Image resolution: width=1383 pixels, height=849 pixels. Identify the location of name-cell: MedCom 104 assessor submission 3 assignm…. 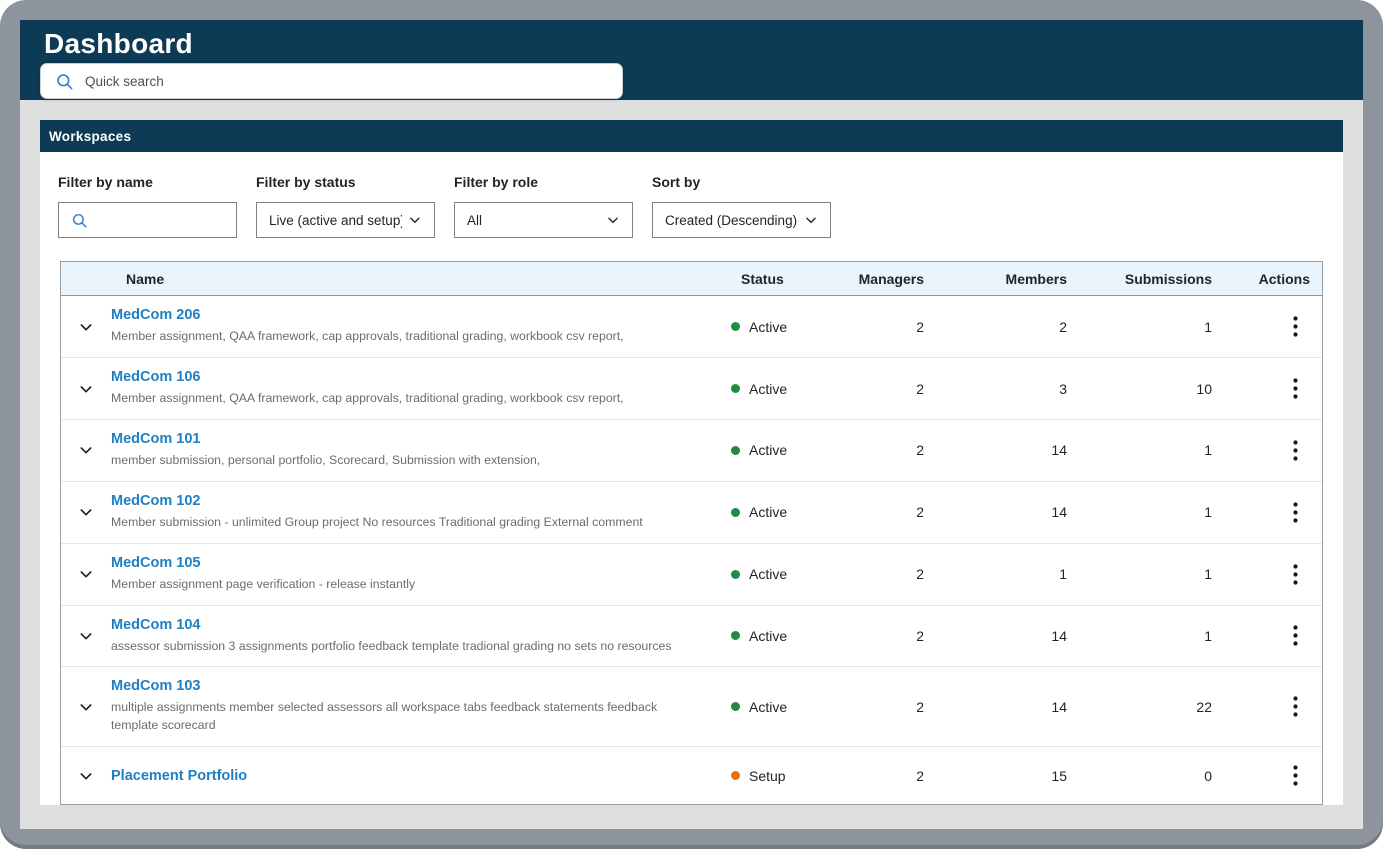
(398, 636).